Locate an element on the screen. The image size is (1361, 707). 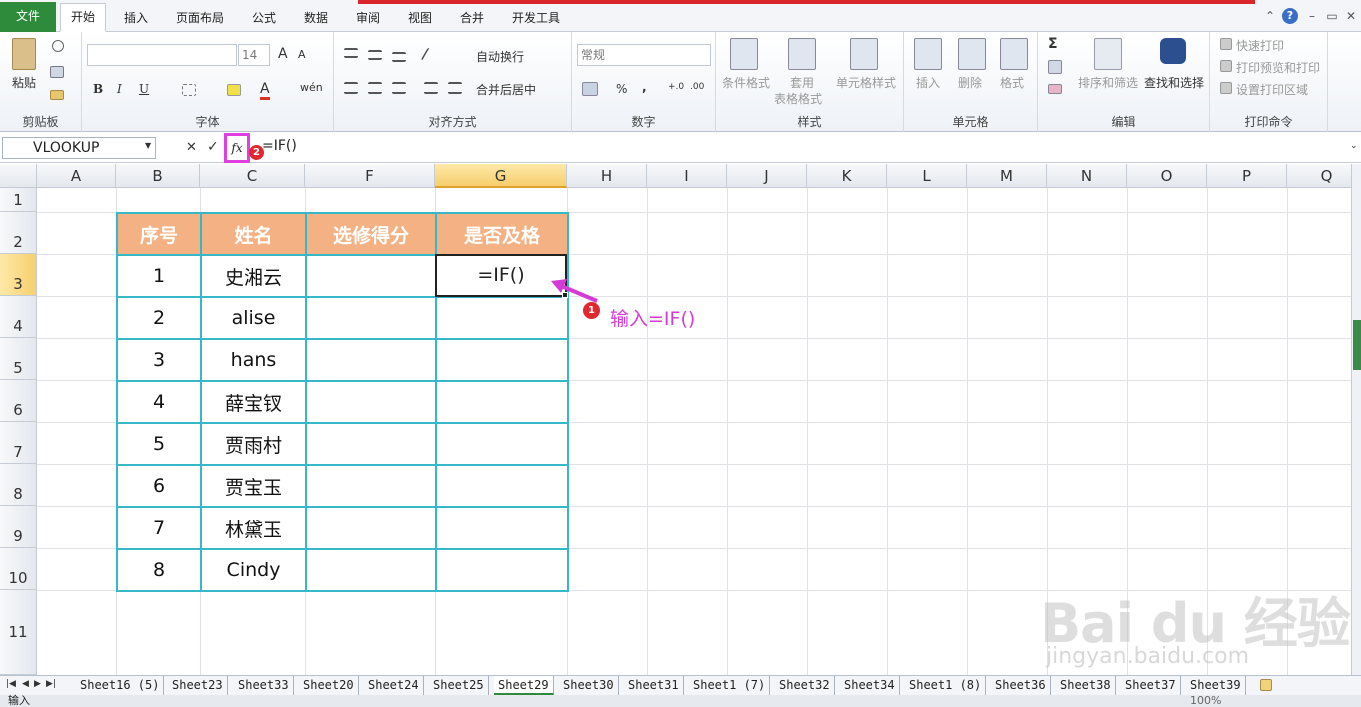
cell-name: 薛宝钗 is located at coordinates (253, 402).